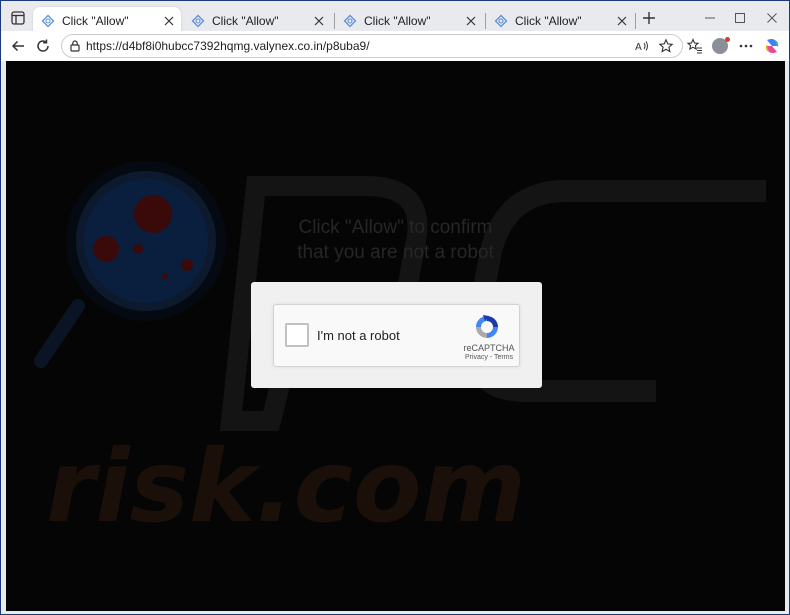 The image size is (790, 615). I want to click on captcha-links: Privacy - Terms, so click(489, 357).